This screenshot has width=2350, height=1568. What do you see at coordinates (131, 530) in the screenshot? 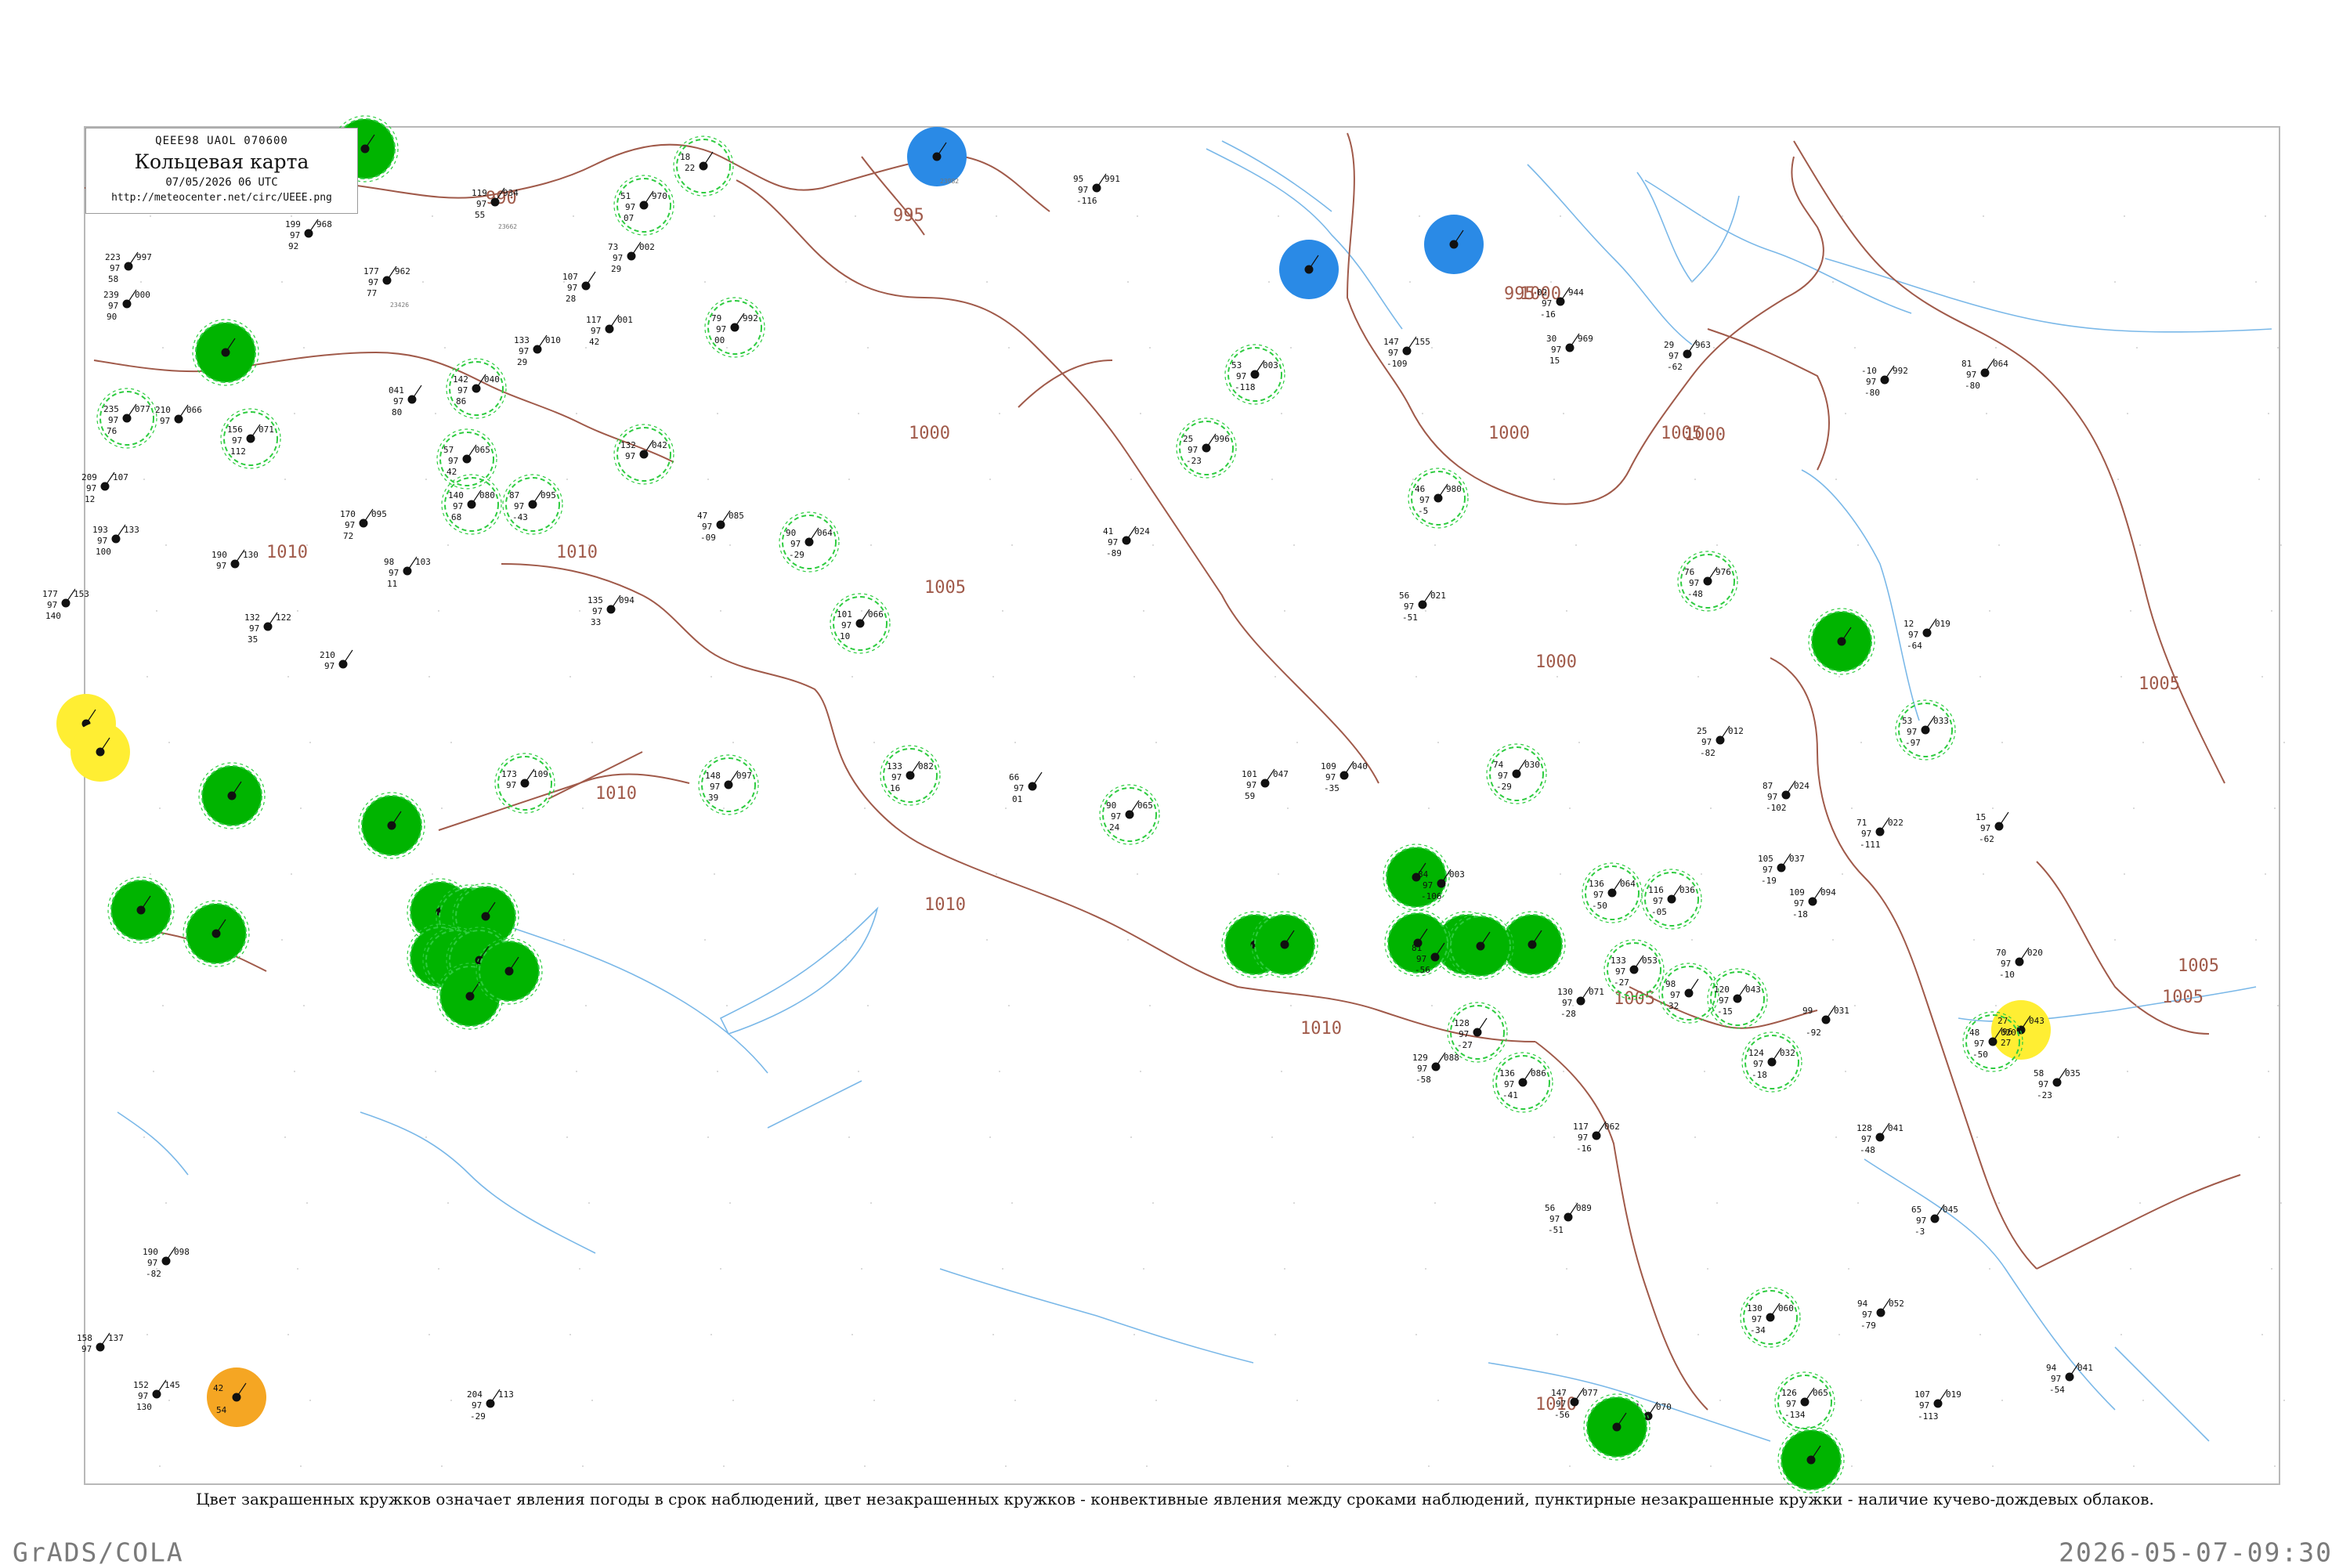
I see `station-p-value: 133` at bounding box center [131, 530].